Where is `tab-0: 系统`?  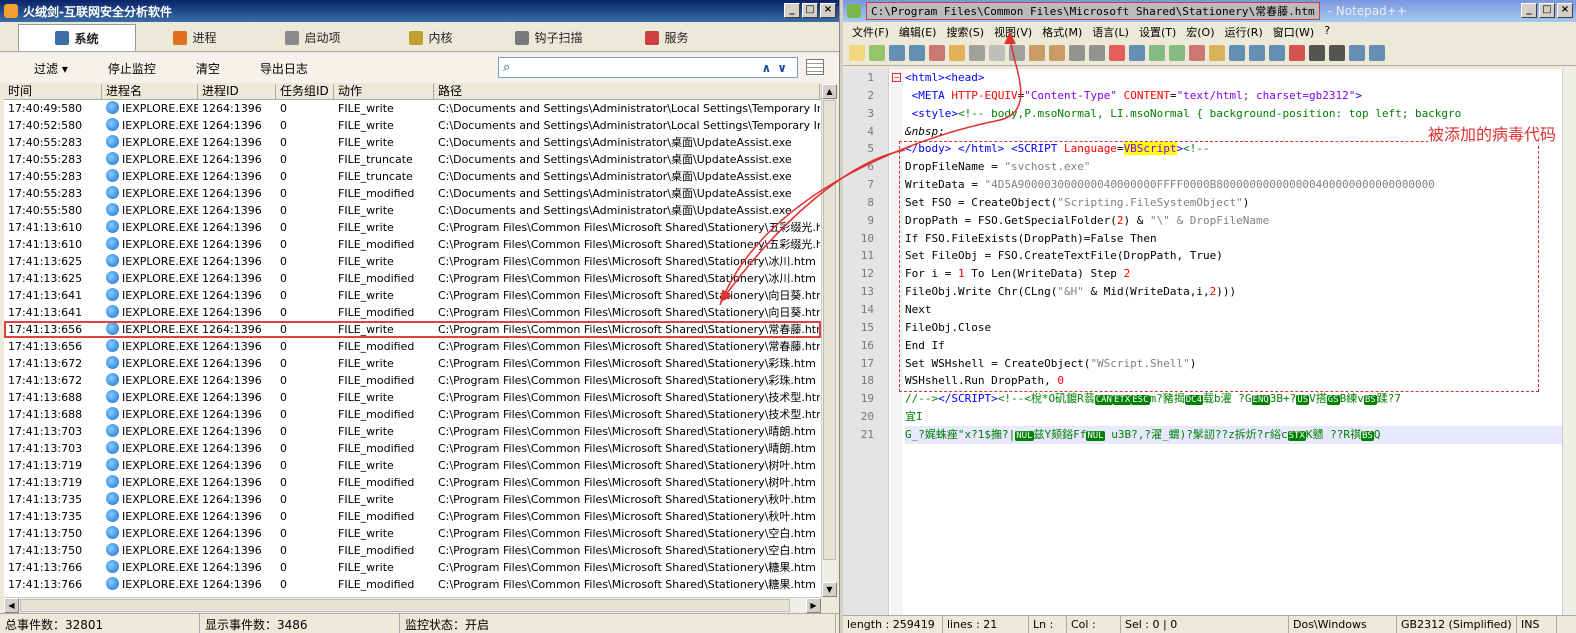 tab-0: 系统 is located at coordinates (77, 37).